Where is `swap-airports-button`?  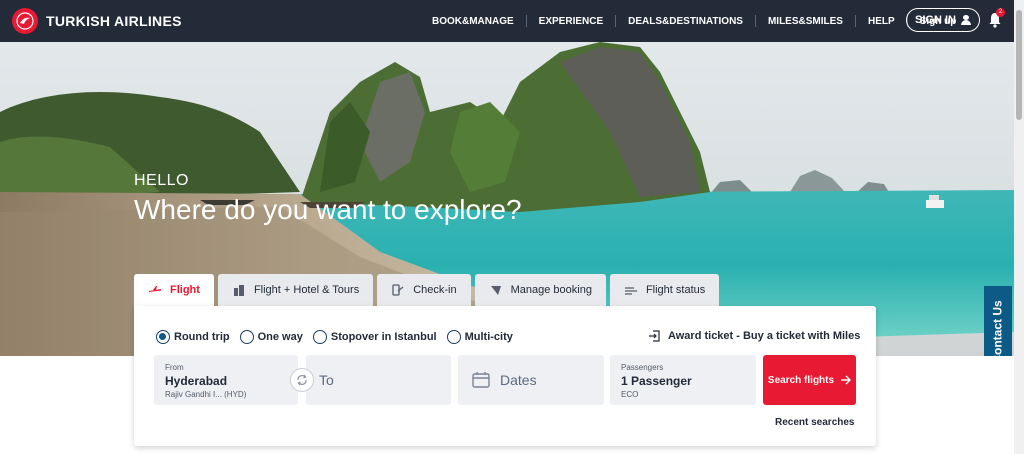
swap-airports-button is located at coordinates (302, 380).